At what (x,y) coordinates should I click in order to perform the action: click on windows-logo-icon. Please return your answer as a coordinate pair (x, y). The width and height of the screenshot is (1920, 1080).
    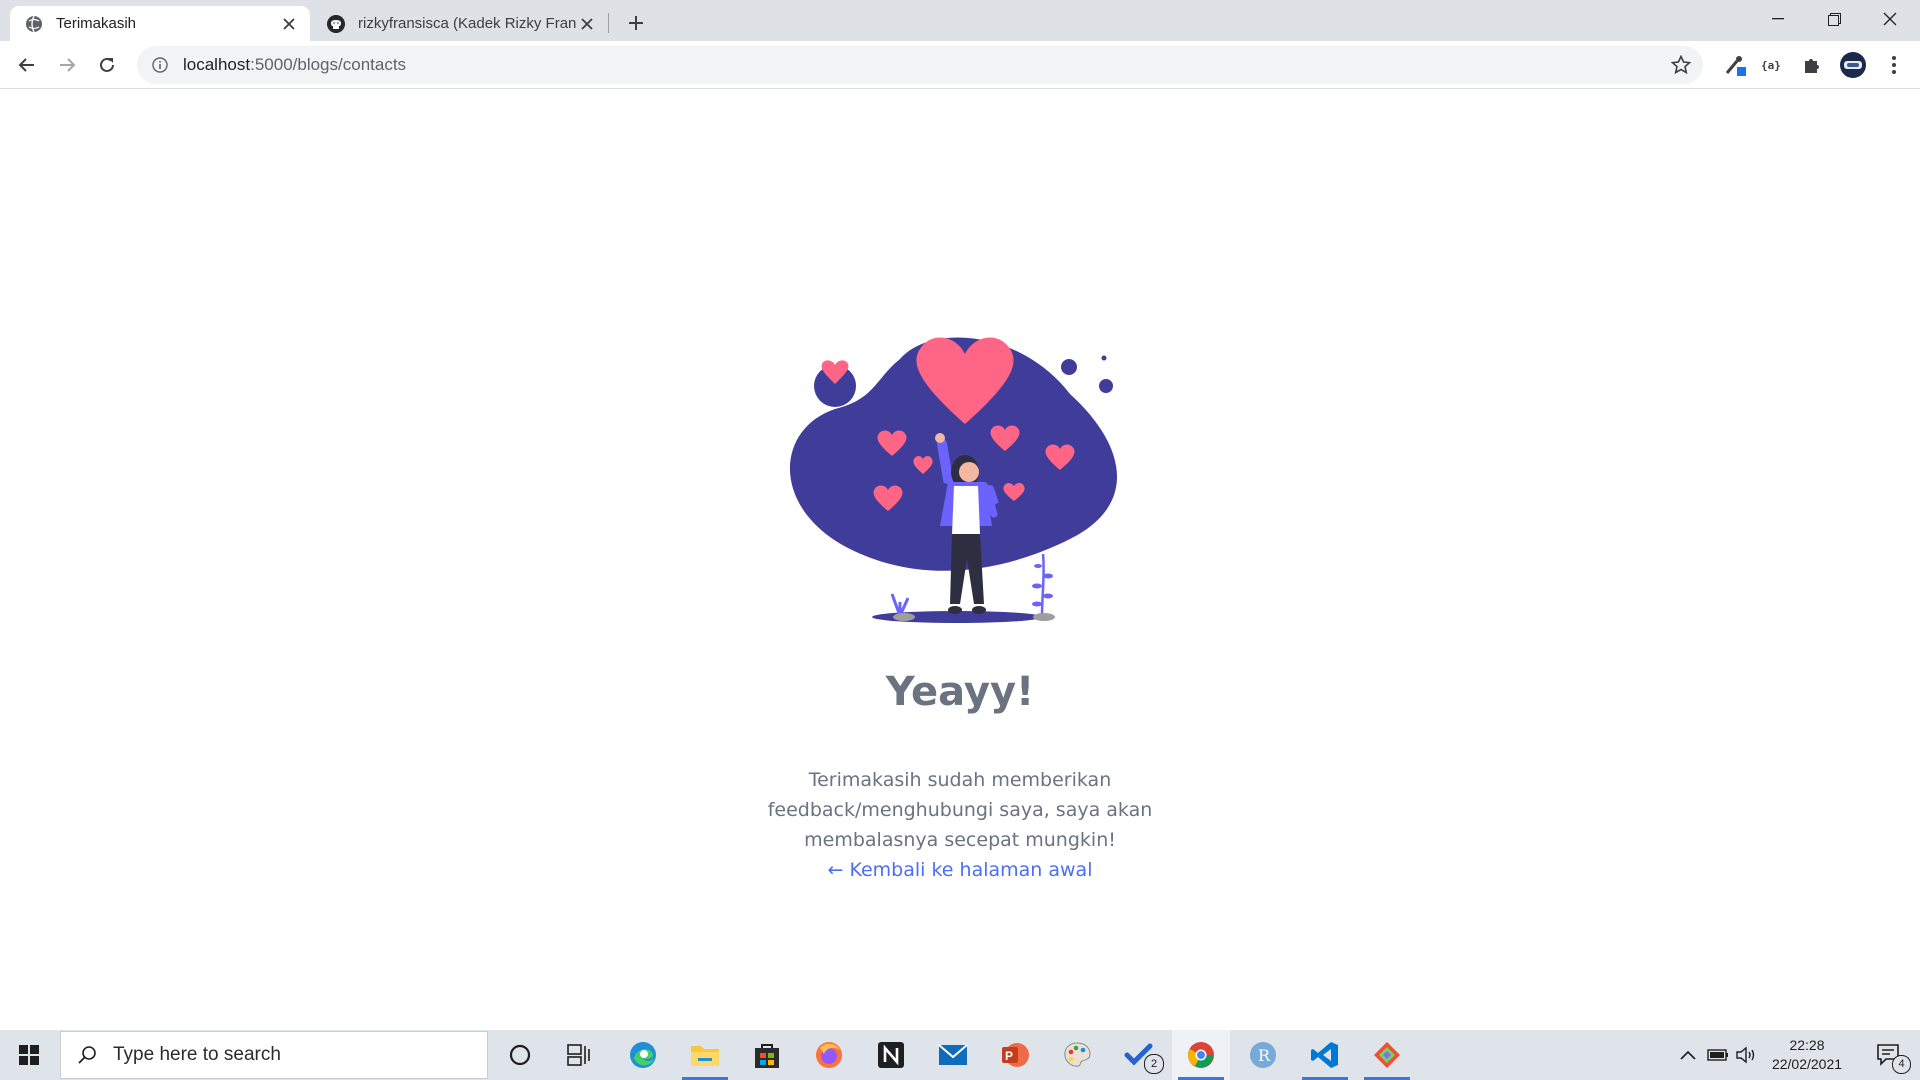
    Looking at the image, I should click on (29, 1055).